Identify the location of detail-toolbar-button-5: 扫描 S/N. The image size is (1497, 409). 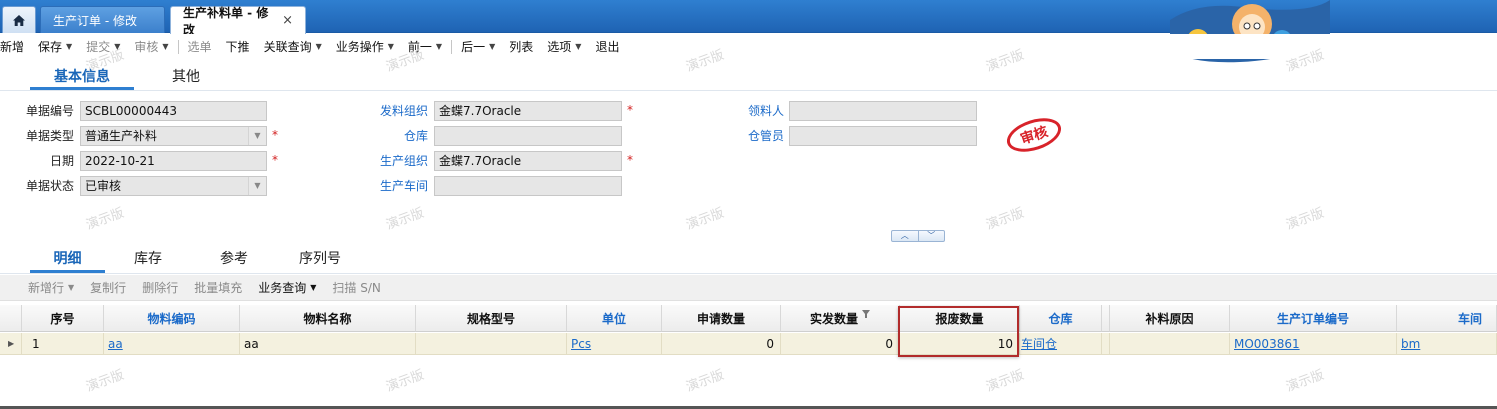
(356, 287).